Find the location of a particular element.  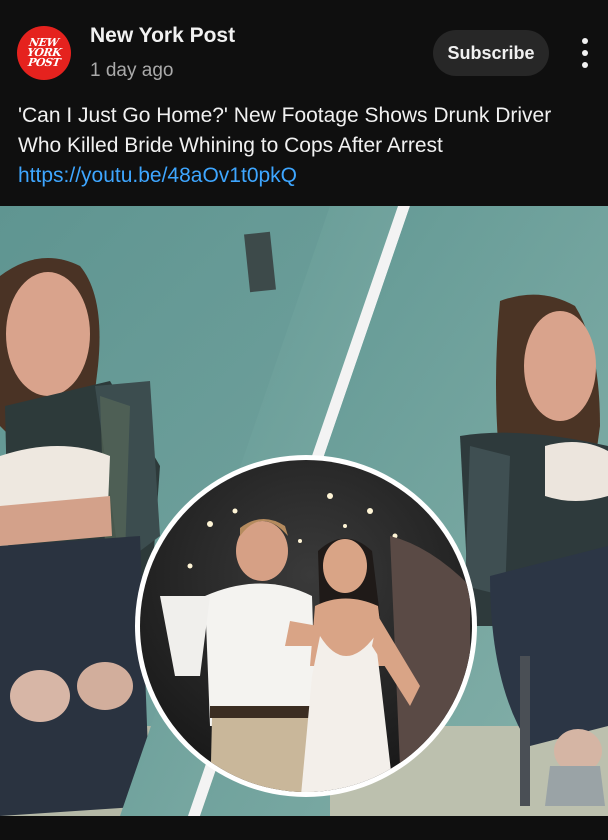

channel-avatar: NEW YORK POST is located at coordinates (44, 53).